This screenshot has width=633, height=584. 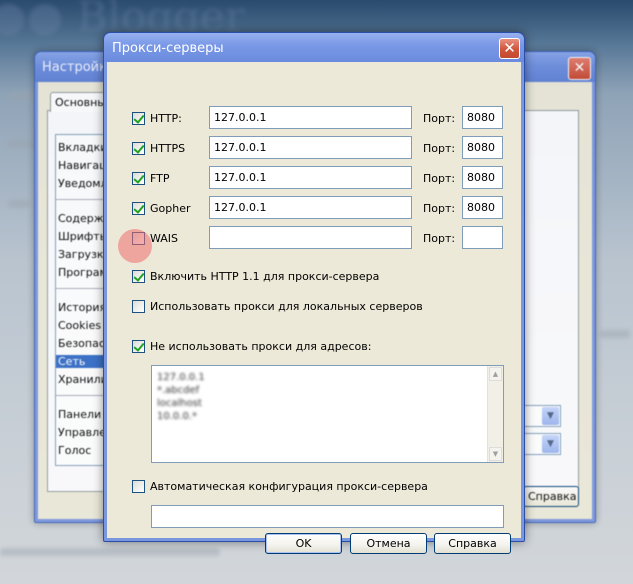 I want to click on scroll-down-icon: ▼, so click(x=495, y=454).